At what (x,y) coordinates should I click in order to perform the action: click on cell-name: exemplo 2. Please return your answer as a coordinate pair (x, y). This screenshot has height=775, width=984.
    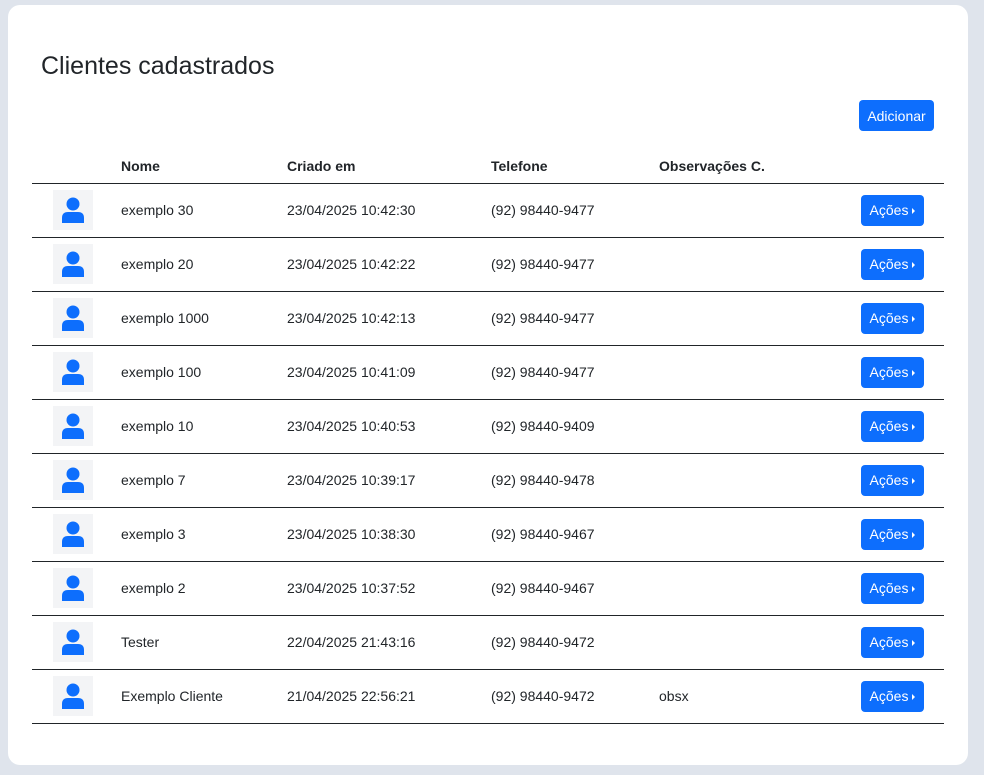
    Looking at the image, I should click on (204, 588).